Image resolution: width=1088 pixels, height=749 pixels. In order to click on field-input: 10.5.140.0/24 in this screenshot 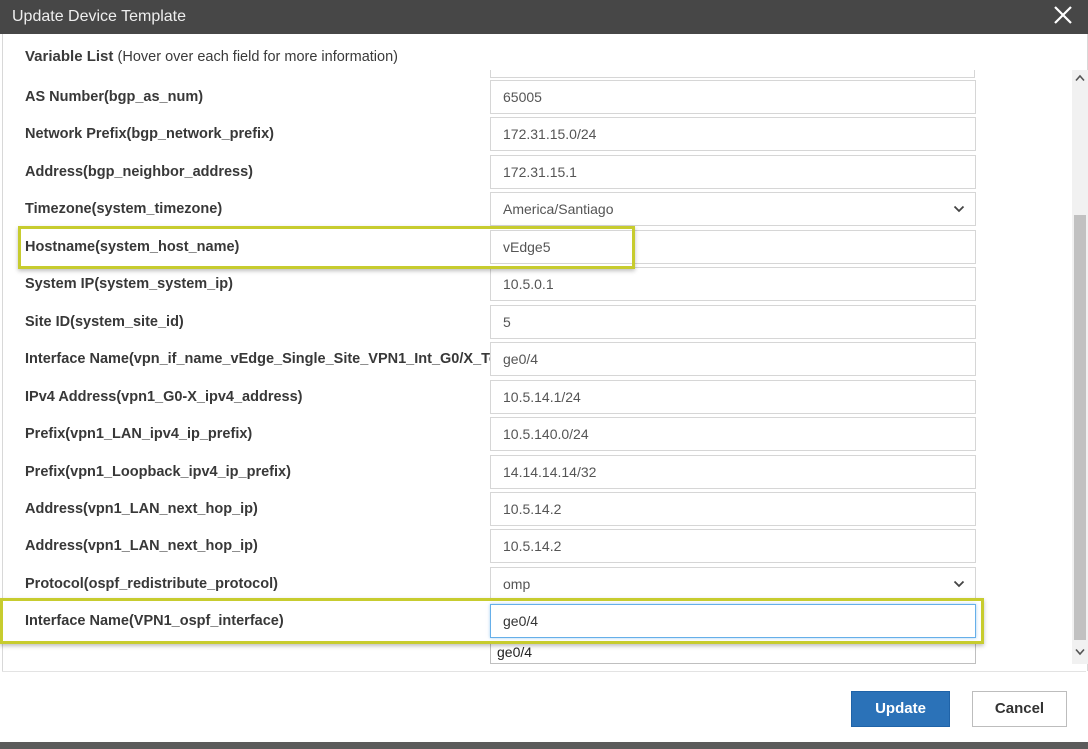, I will do `click(733, 434)`.